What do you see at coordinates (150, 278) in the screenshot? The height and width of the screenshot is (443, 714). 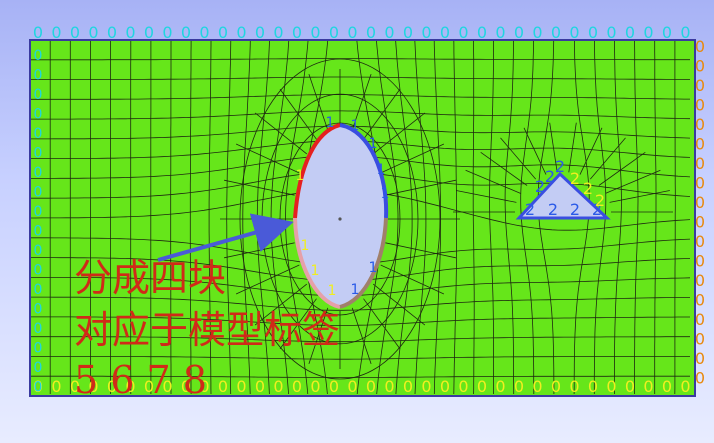 I see `annotation-line-1: 分成四块` at bounding box center [150, 278].